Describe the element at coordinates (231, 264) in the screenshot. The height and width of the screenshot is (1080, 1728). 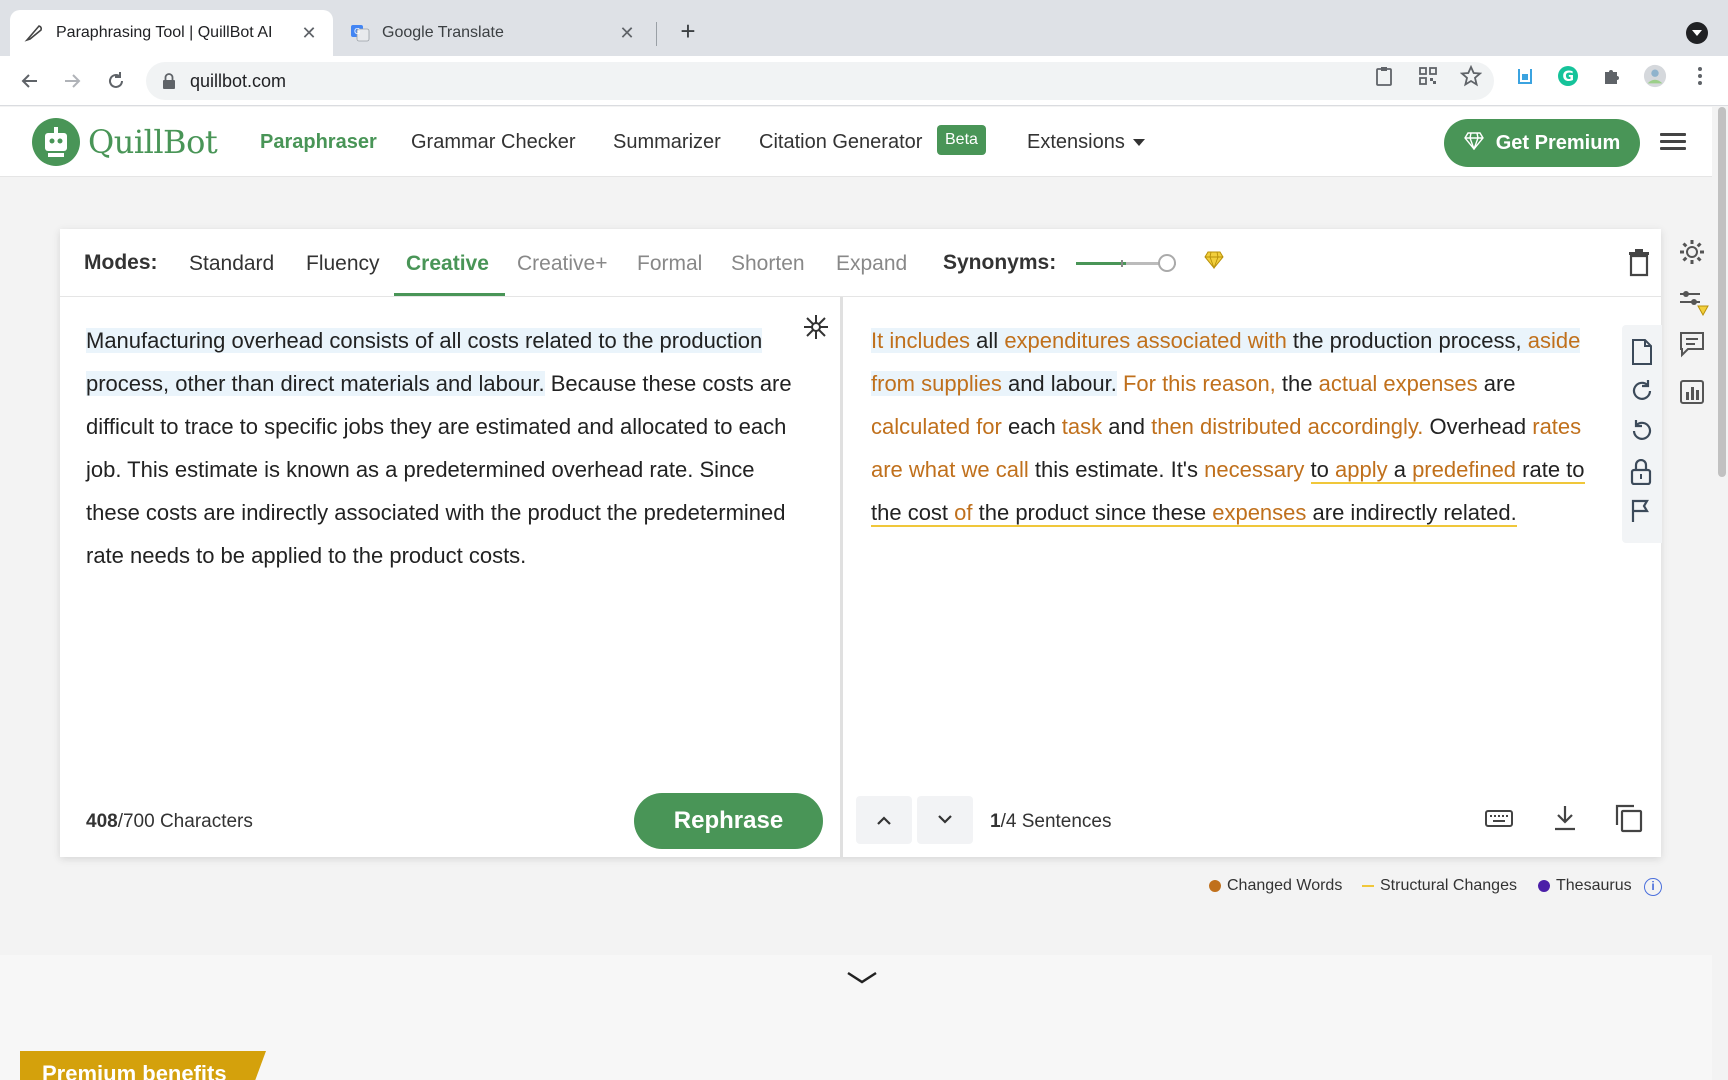
I see `mode-standard: Standard` at that location.